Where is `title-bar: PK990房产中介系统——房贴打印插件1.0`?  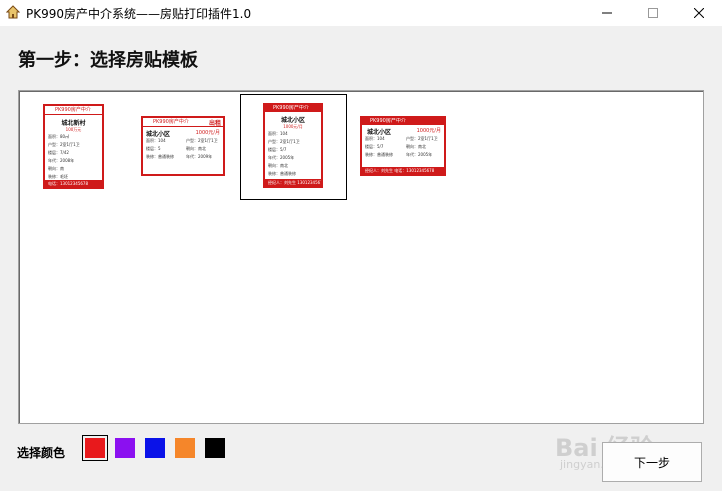 title-bar: PK990房产中介系统——房贴打印插件1.0 is located at coordinates (361, 13).